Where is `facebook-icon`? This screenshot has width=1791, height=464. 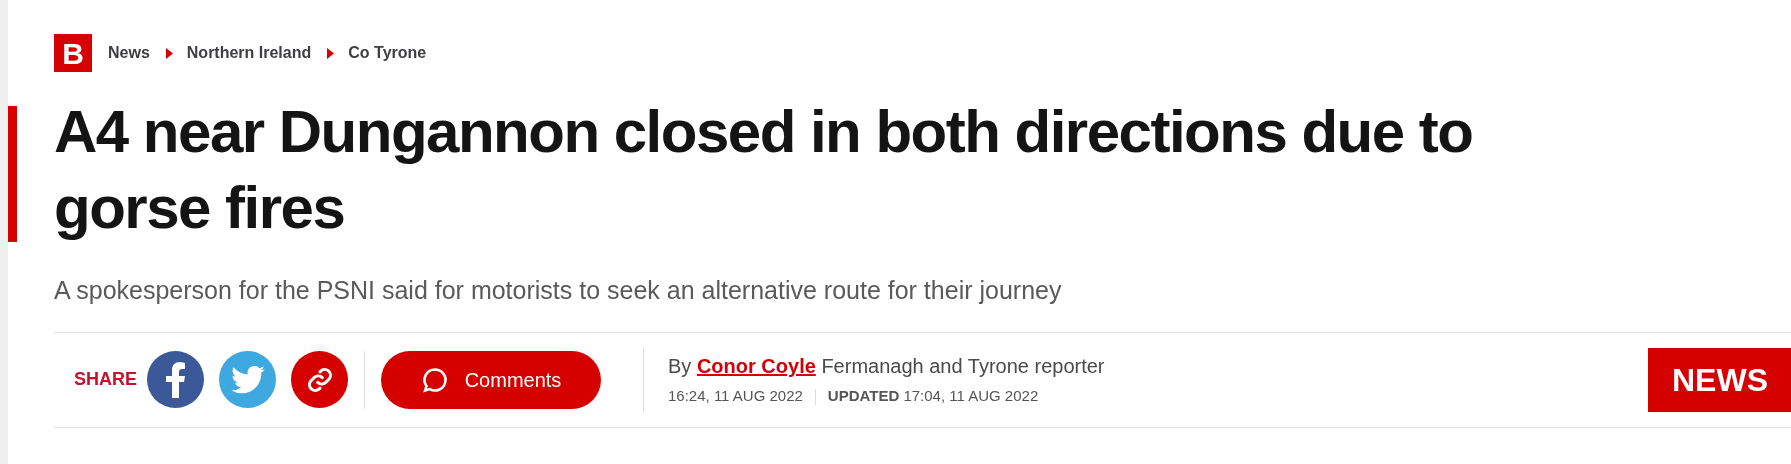
facebook-icon is located at coordinates (175, 379).